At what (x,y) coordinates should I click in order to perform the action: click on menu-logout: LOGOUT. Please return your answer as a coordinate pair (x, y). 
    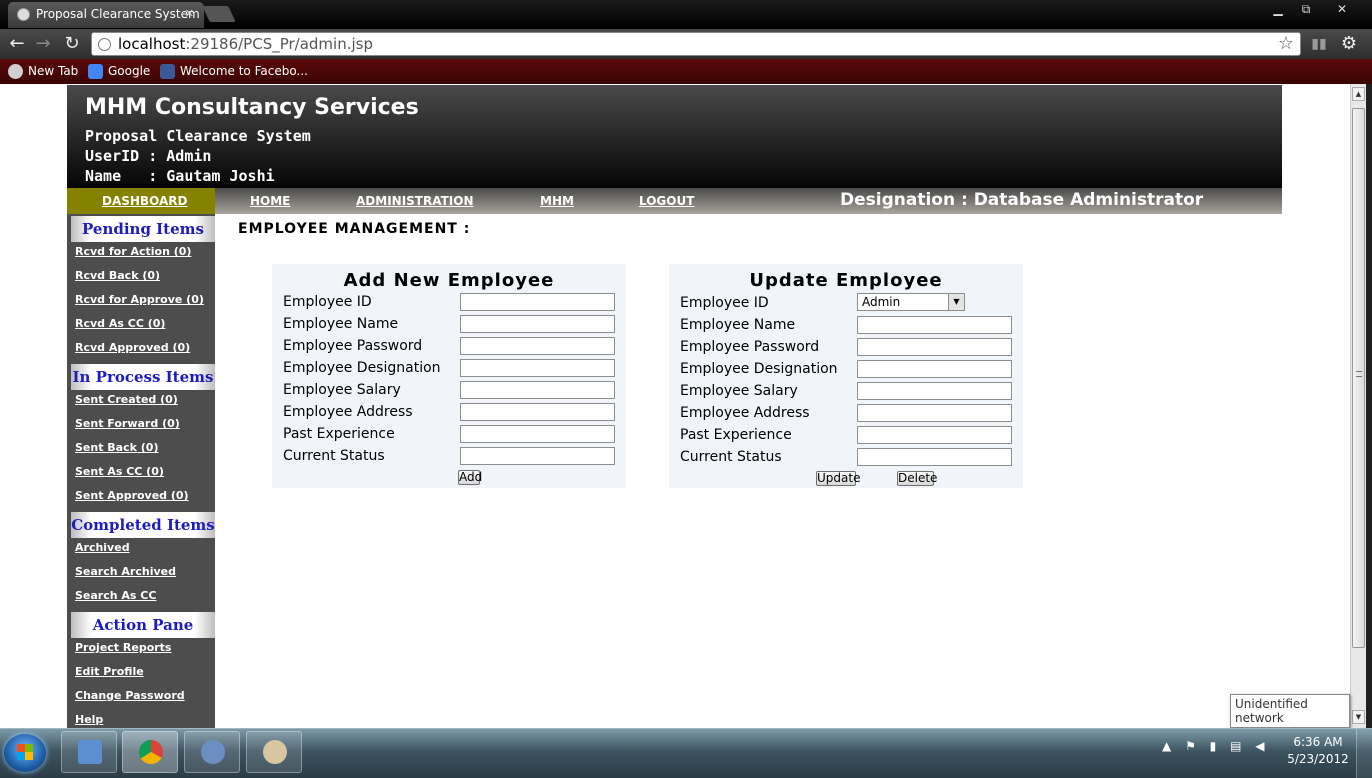
    Looking at the image, I should click on (666, 201).